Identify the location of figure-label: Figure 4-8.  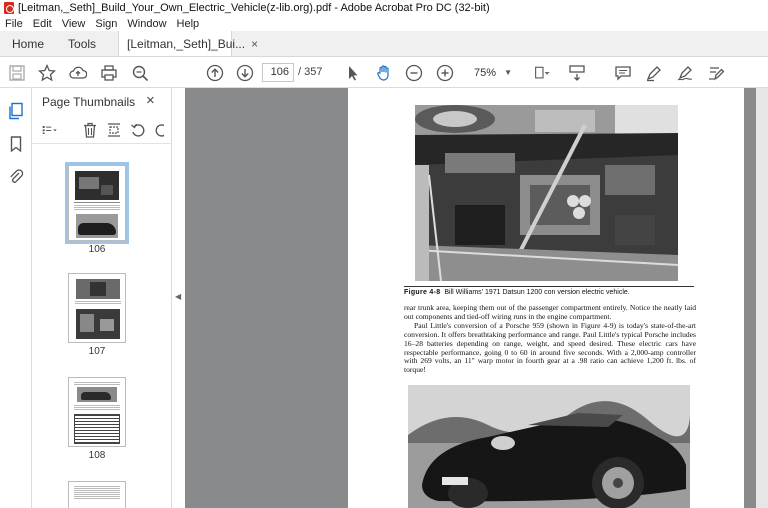
(422, 292).